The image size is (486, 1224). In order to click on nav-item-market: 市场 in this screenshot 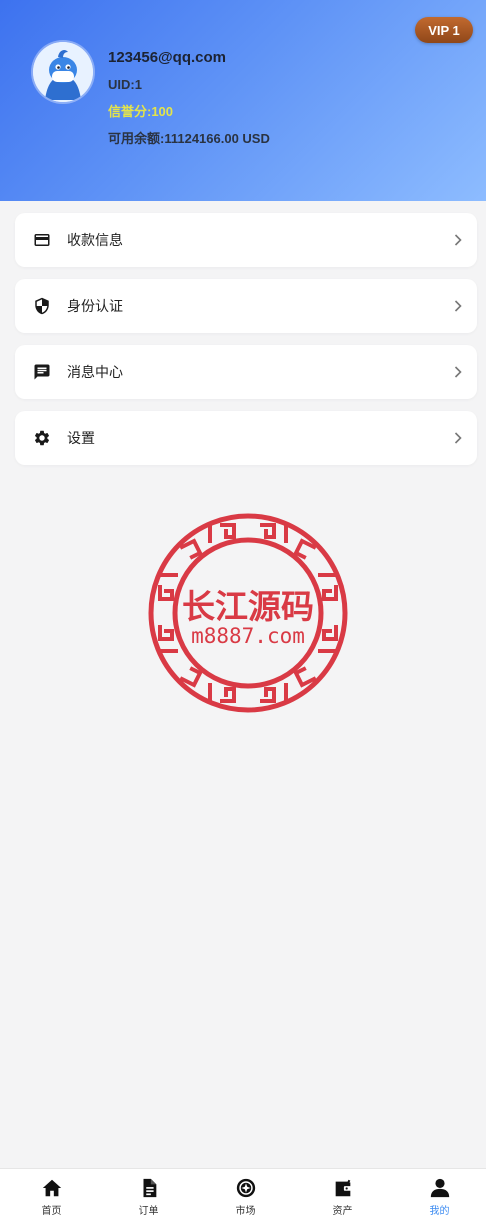, I will do `click(245, 1196)`.